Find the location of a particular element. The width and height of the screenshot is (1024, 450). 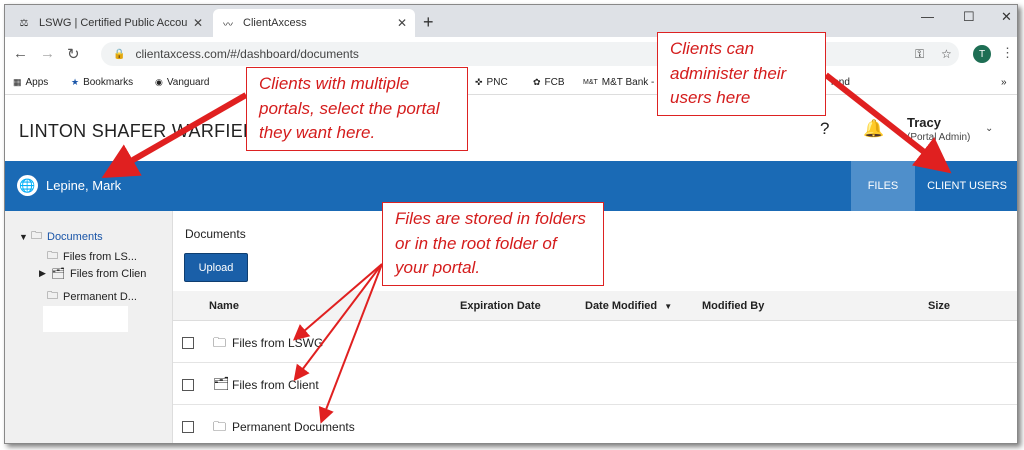

star-icon: ★ is located at coordinates (75, 82).